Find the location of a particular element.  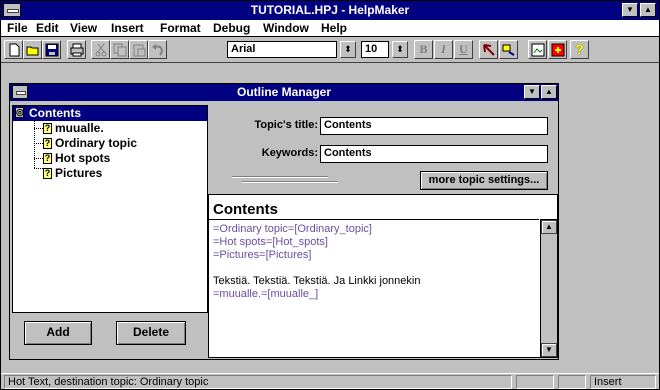

menu-format: Format is located at coordinates (180, 28).